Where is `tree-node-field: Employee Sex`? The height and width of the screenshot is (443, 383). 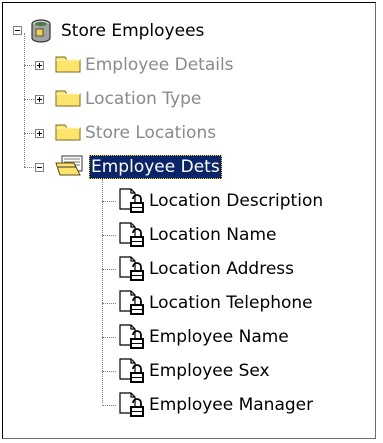
tree-node-field: Employee Sex is located at coordinates (209, 371).